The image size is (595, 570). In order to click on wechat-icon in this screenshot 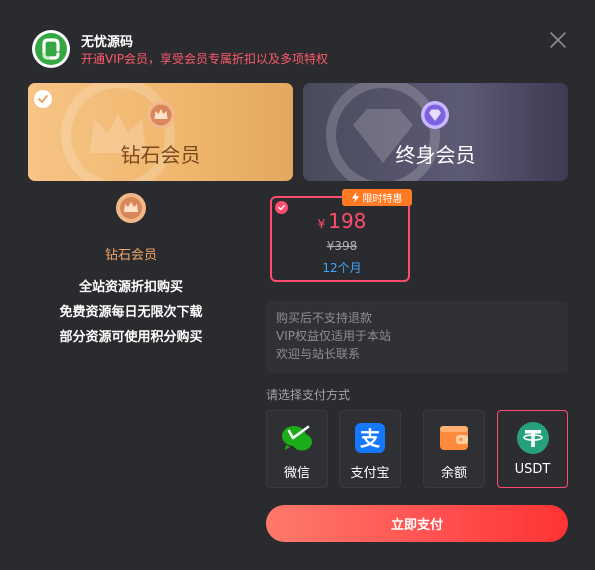, I will do `click(297, 438)`.